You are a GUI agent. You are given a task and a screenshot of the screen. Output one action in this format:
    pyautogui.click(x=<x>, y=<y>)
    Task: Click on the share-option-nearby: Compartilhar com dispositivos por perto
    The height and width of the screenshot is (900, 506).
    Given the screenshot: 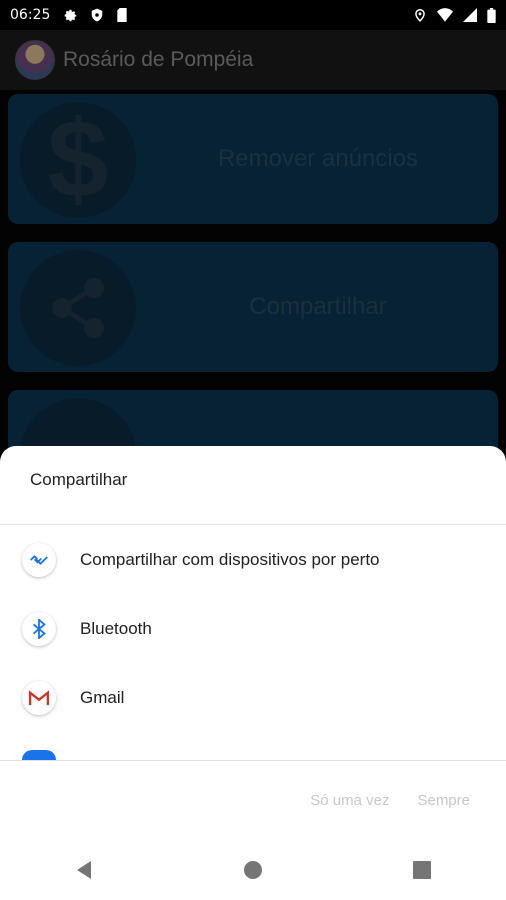 What is the action you would take?
    pyautogui.click(x=253, y=560)
    